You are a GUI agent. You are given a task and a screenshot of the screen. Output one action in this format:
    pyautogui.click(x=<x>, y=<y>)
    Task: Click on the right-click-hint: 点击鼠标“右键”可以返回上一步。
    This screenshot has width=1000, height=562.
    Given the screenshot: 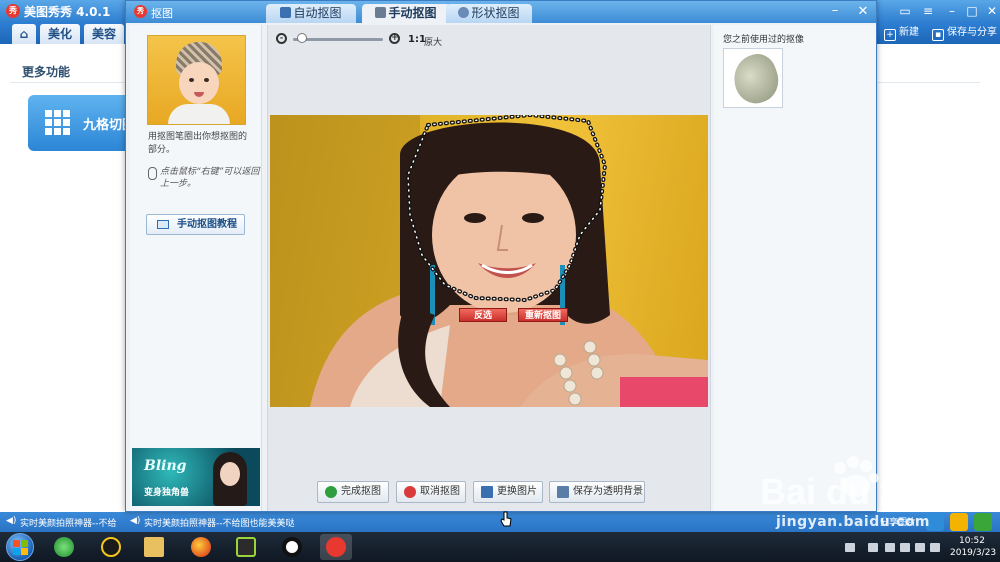 What is the action you would take?
    pyautogui.click(x=210, y=178)
    